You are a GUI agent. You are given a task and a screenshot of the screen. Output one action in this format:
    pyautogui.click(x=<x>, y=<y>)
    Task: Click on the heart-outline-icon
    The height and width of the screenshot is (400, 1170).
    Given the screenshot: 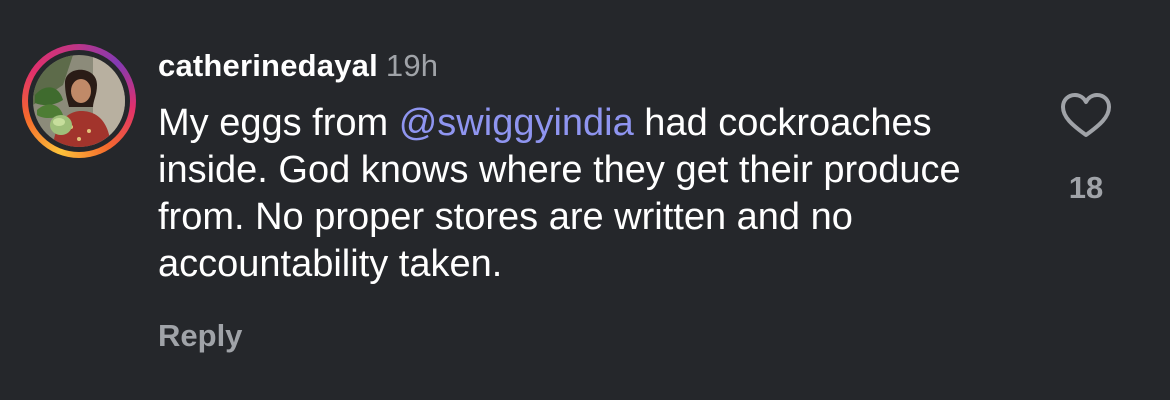 What is the action you would take?
    pyautogui.click(x=1086, y=116)
    